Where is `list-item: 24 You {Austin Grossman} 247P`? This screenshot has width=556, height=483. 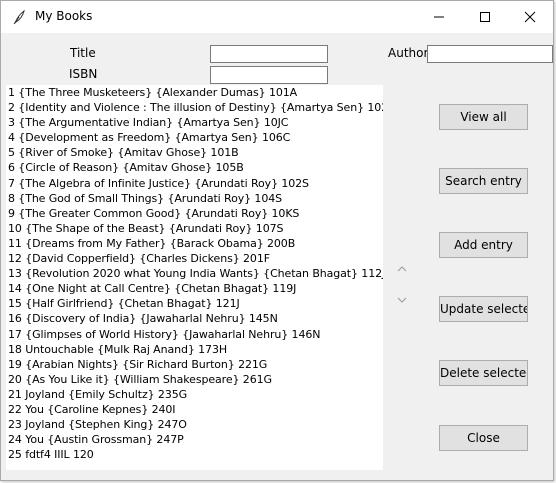
list-item: 24 You {Austin Grossman} 247P is located at coordinates (194, 439).